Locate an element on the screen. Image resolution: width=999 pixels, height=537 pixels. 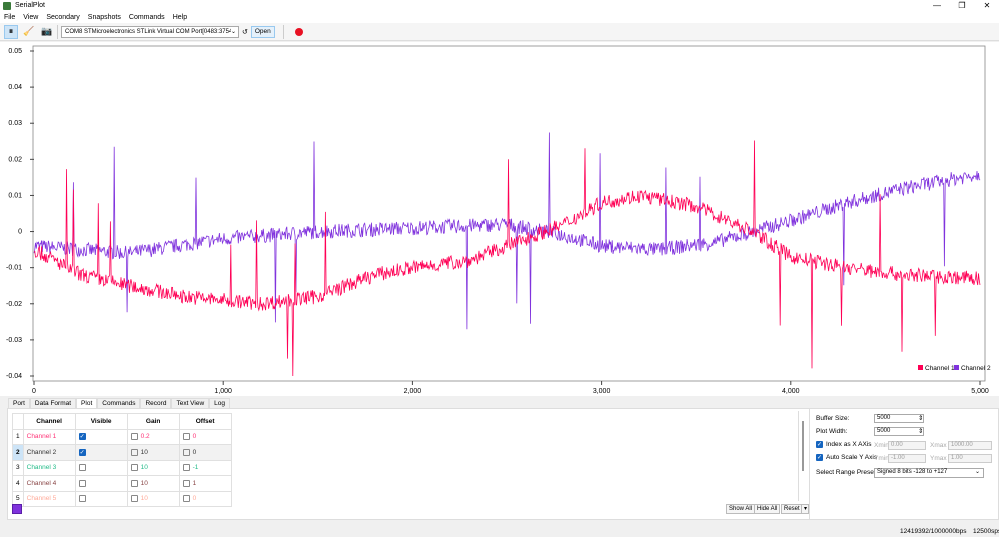
range-preset-select: Signed 8 bits -128 to +127 ⌄ is located at coordinates (929, 473).